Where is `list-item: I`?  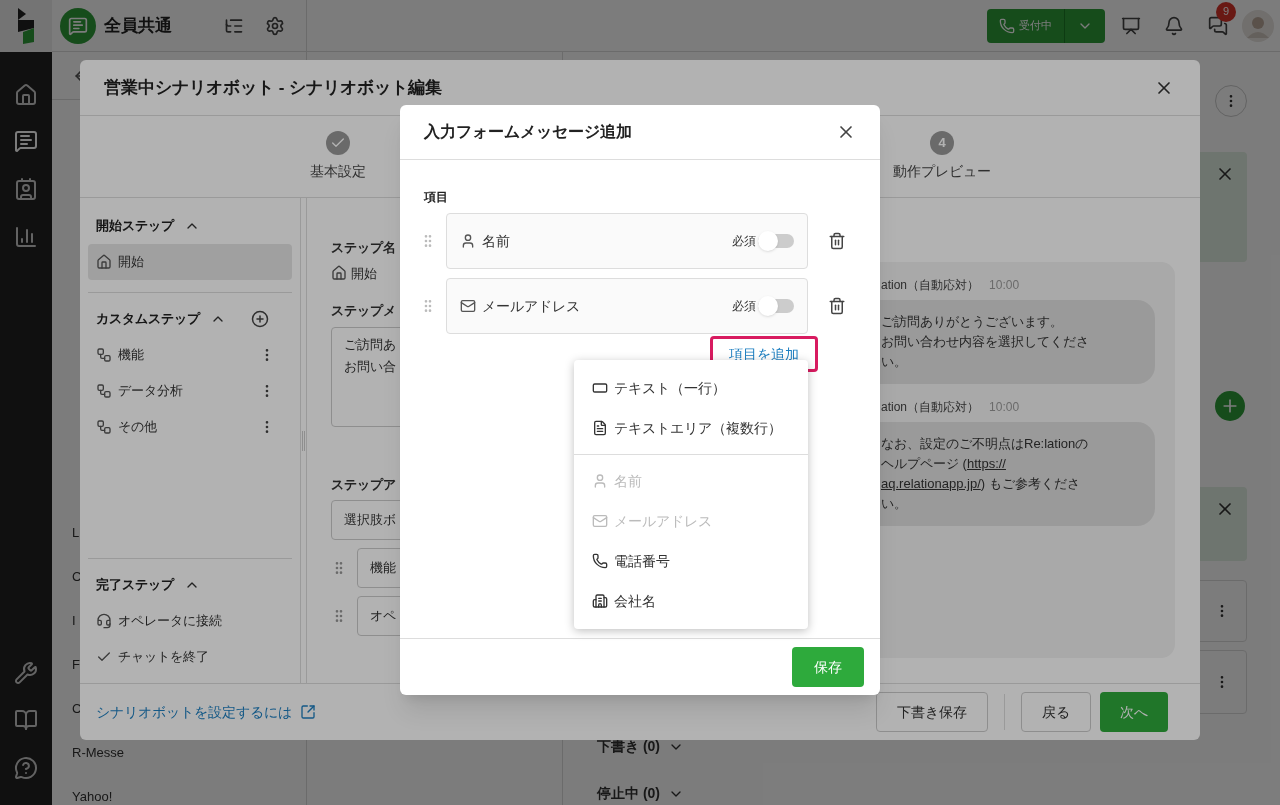
list-item: I is located at coordinates (74, 621).